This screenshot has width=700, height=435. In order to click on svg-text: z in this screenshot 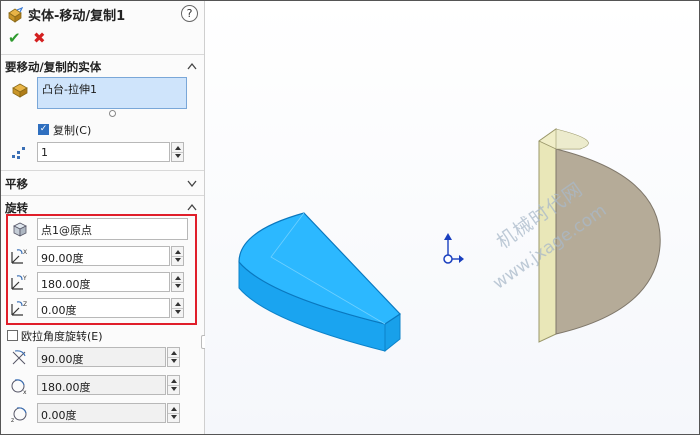, I will do `click(12, 420)`.